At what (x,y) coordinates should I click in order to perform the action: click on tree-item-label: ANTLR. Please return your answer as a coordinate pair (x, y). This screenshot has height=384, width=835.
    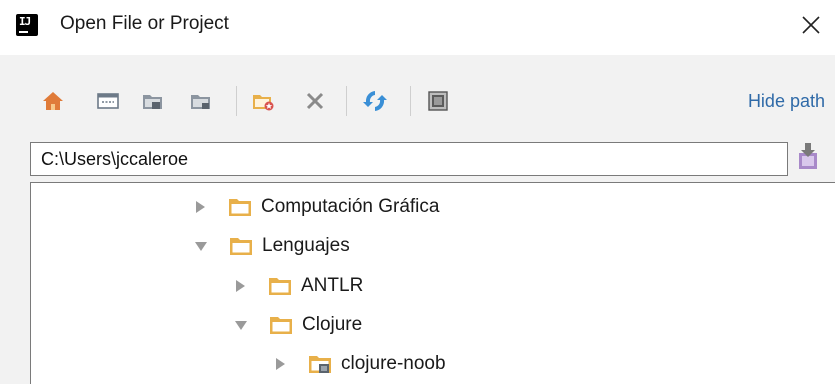
    Looking at the image, I should click on (332, 285).